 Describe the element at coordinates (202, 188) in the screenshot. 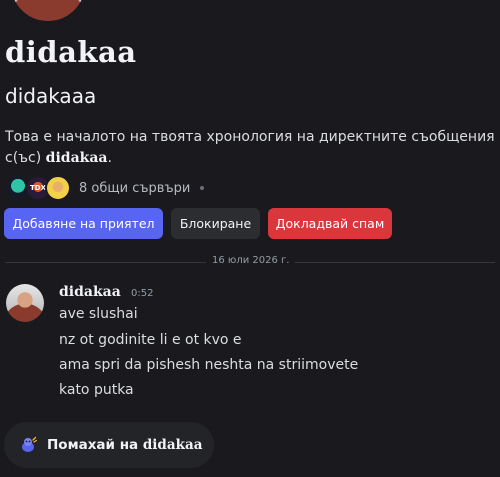

I see `dot-icon` at that location.